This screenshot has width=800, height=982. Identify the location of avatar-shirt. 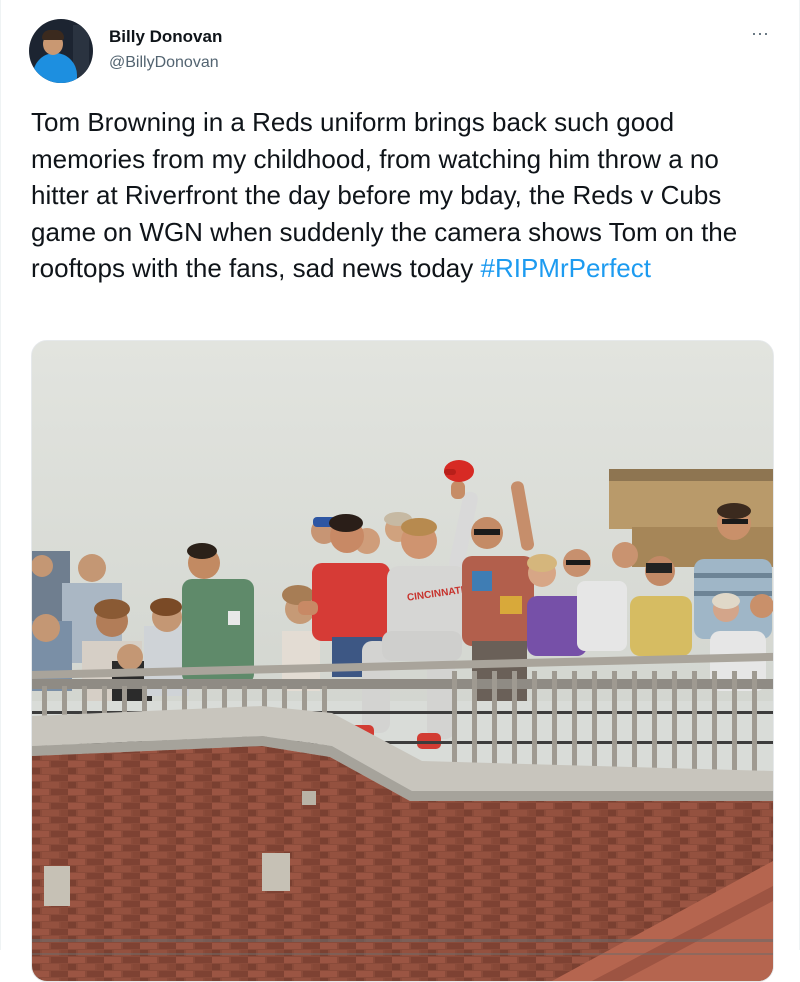
(55, 68).